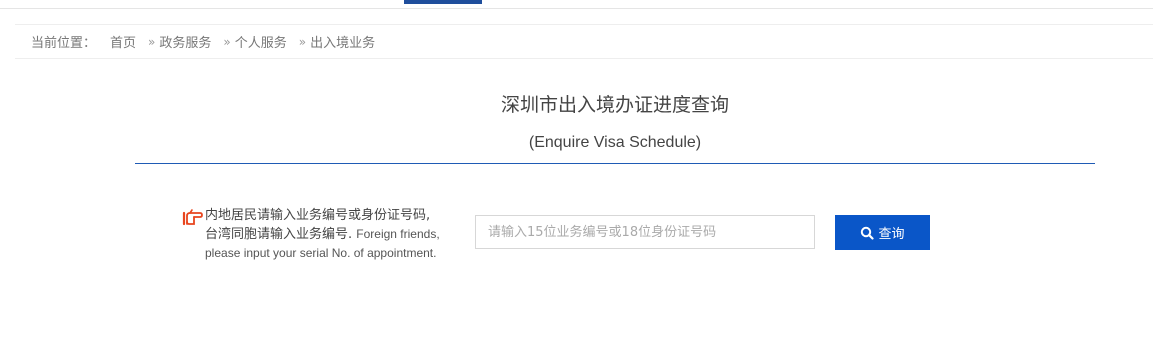 This screenshot has width=1153, height=349. Describe the element at coordinates (584, 41) in the screenshot. I see `breadcrumb: 当前位置： 首页 » 政务服务 » 个人服务 » 出入境业务` at that location.